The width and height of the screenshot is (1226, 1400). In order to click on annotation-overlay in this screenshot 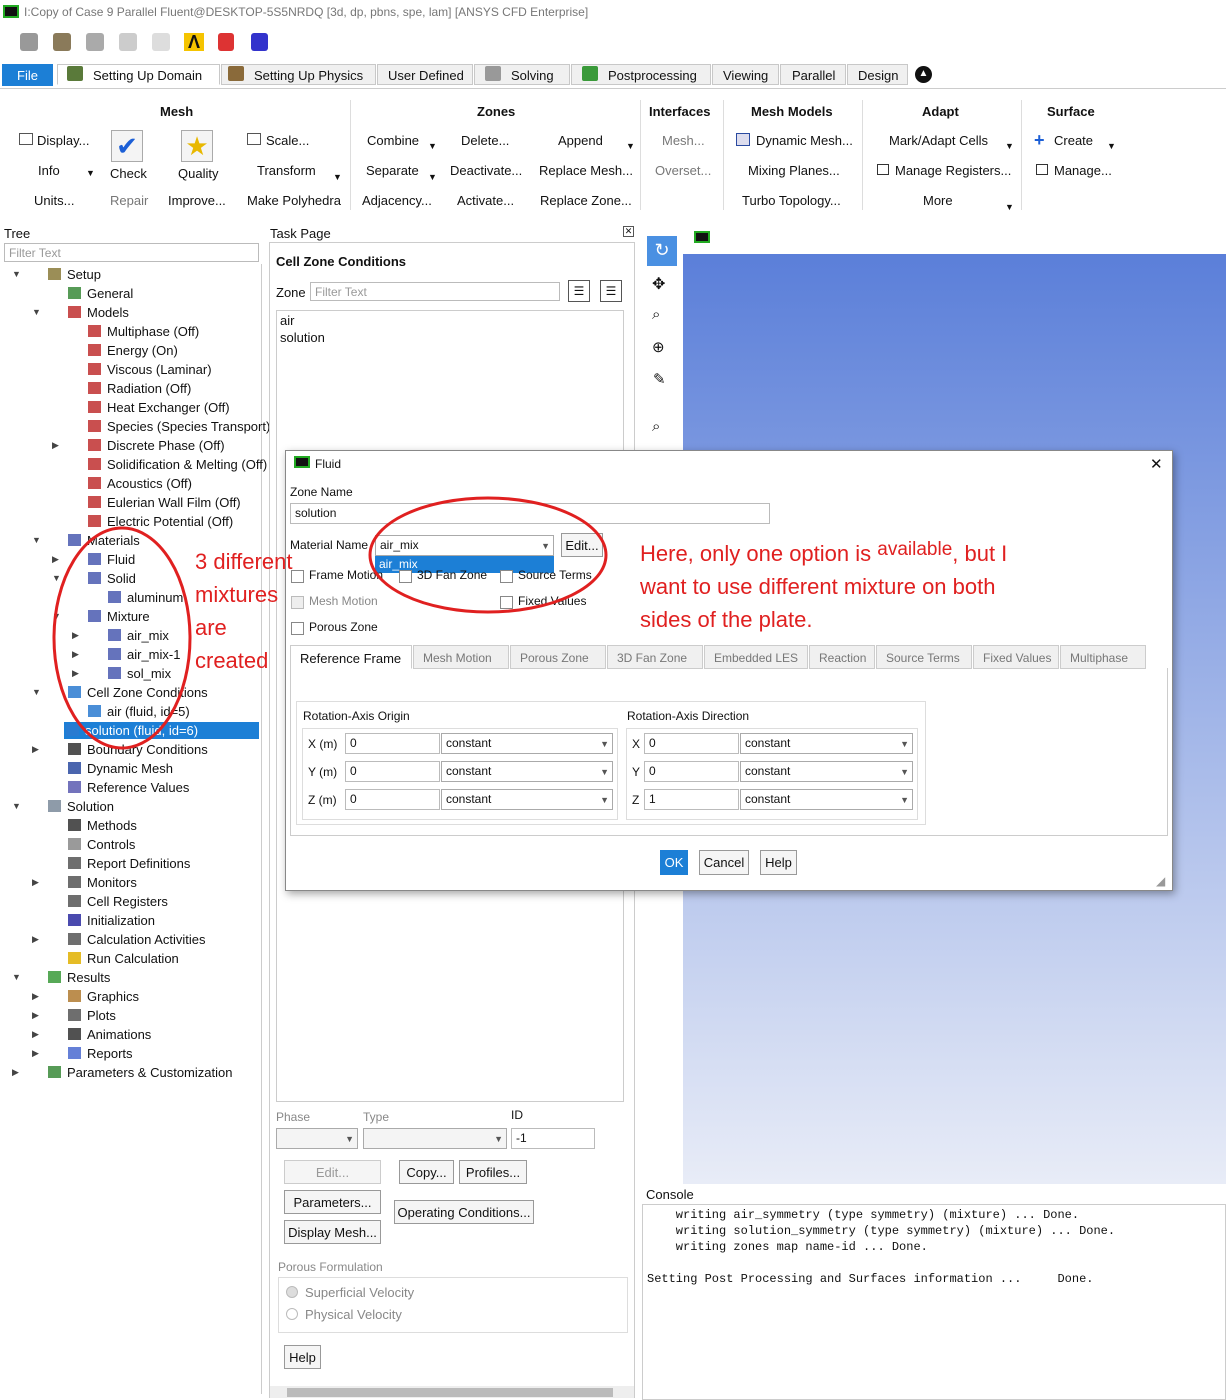, I will do `click(330, 623)`.